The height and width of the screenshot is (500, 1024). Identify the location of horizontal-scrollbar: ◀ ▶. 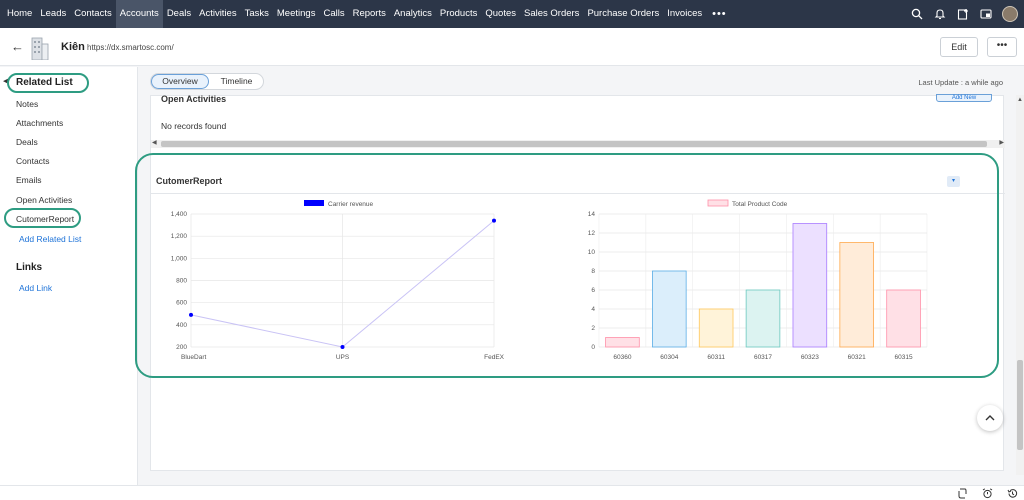
(578, 144).